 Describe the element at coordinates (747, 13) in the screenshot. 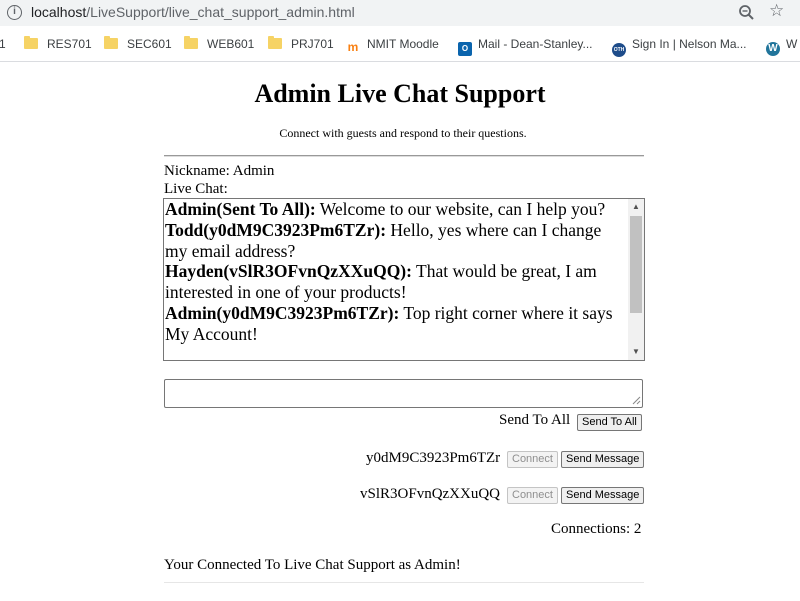

I see `zoom-icon` at that location.